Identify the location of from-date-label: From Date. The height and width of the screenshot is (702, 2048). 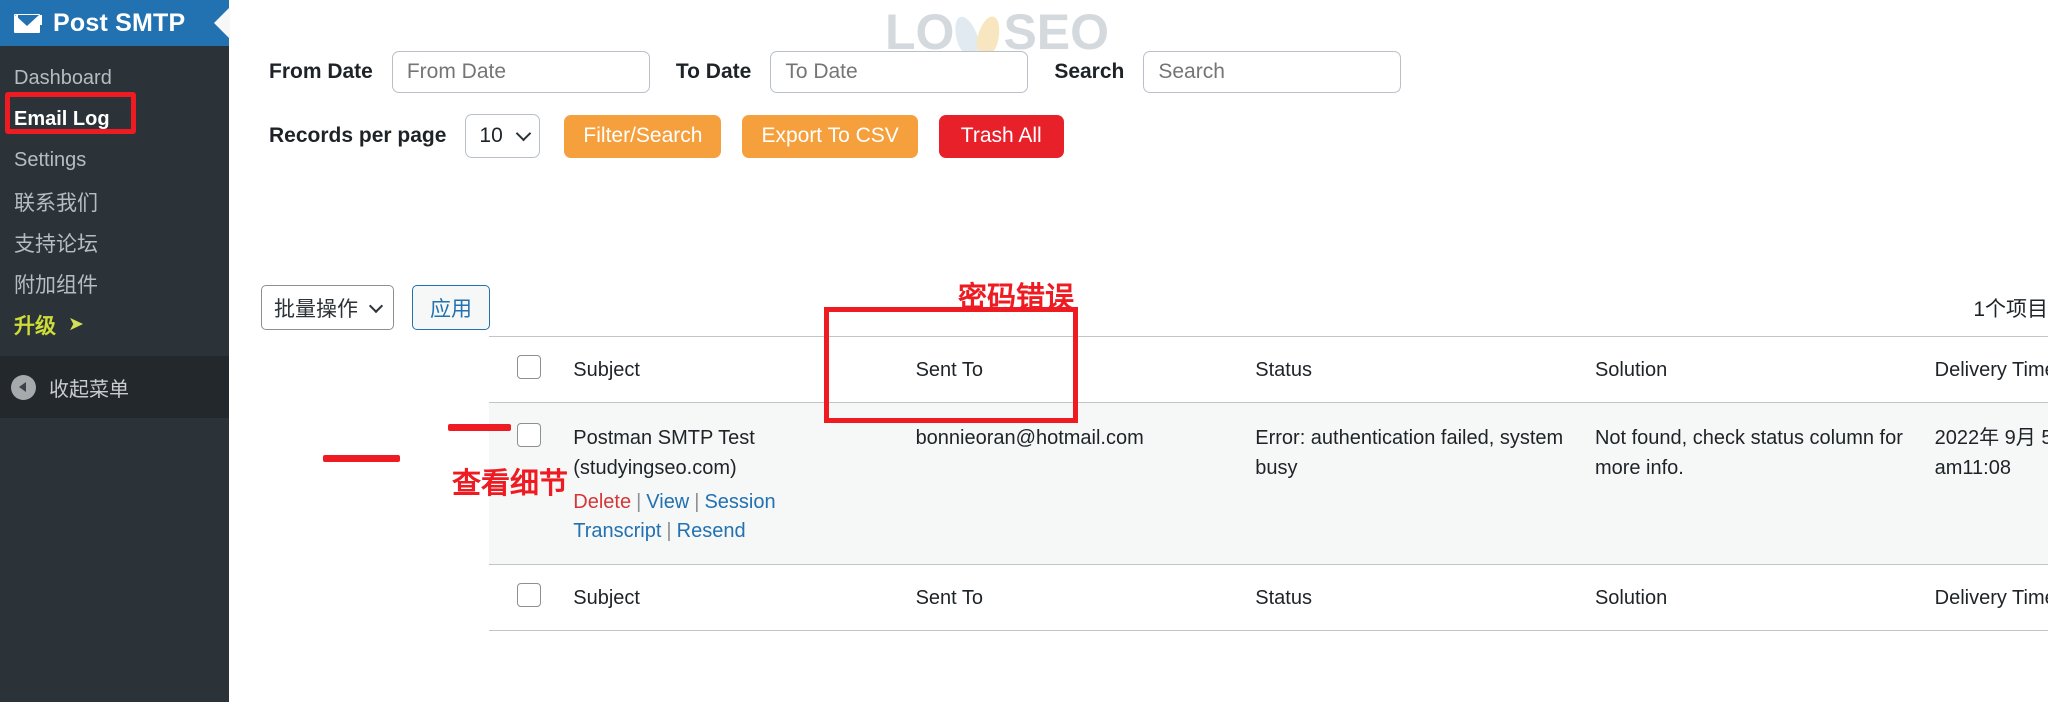
(321, 71).